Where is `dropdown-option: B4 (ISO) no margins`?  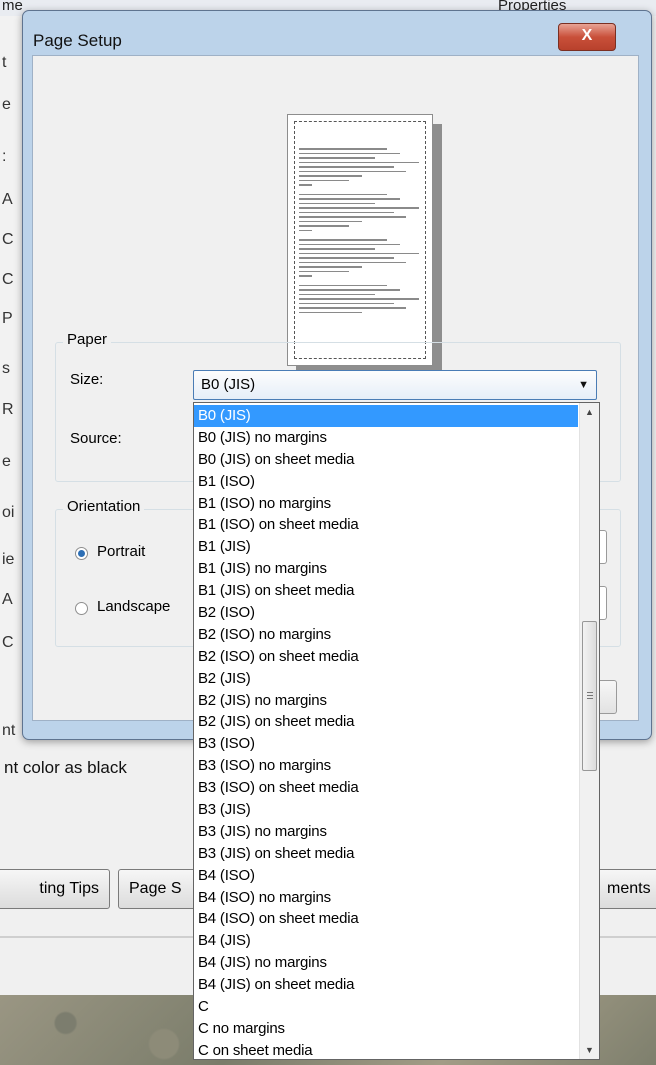 dropdown-option: B4 (ISO) no margins is located at coordinates (386, 898).